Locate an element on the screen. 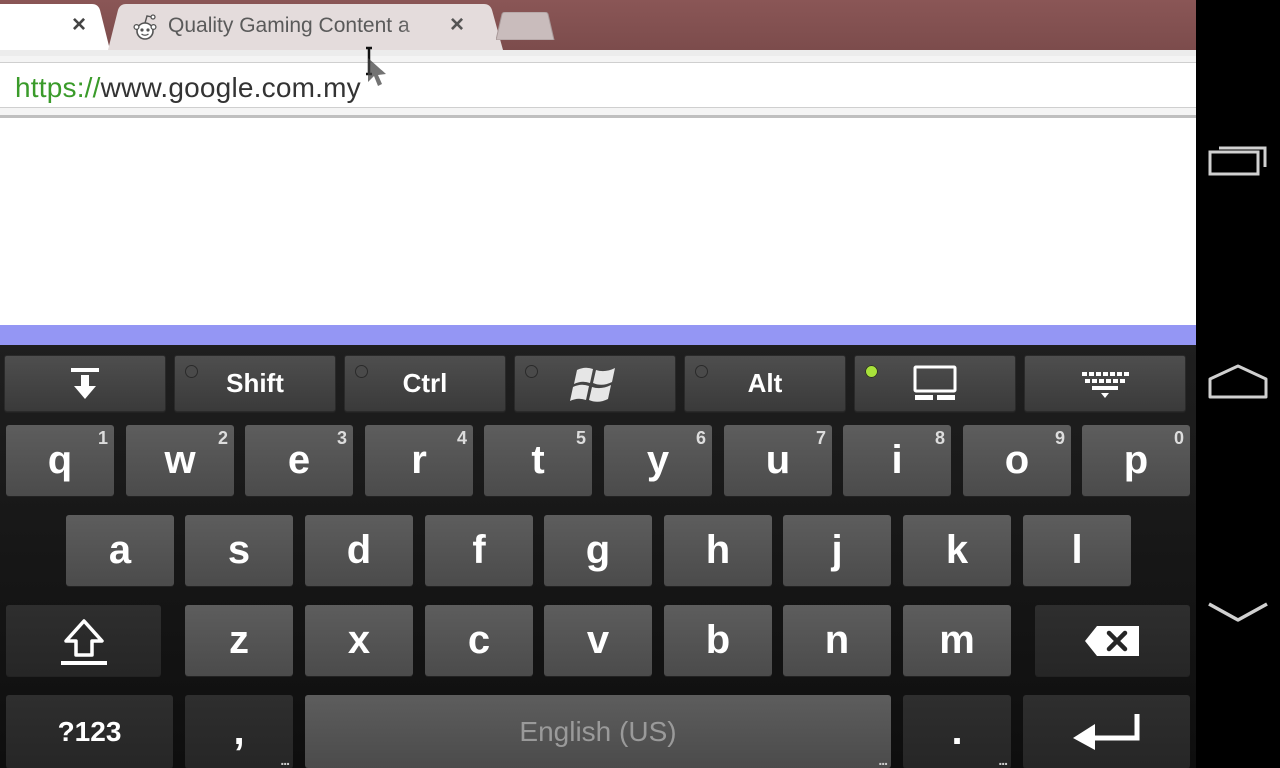 The image size is (1280, 768). key-h: h is located at coordinates (718, 550).